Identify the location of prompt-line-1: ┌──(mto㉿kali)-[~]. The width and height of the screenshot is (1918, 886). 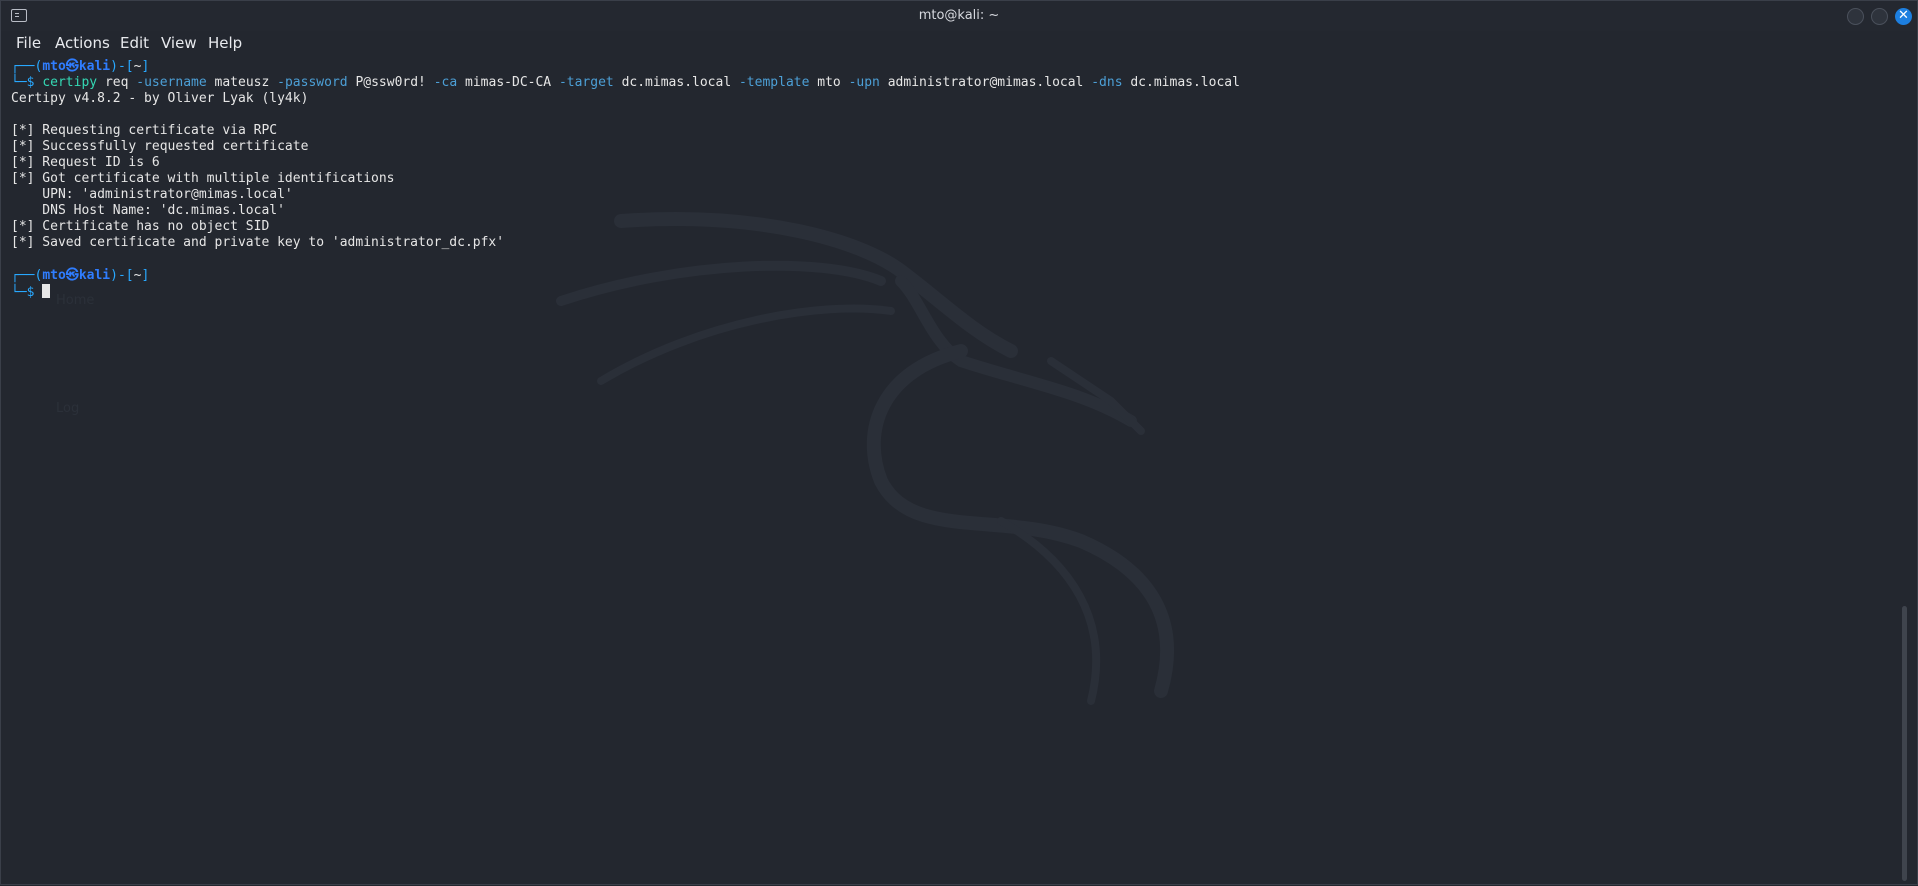
(80, 67).